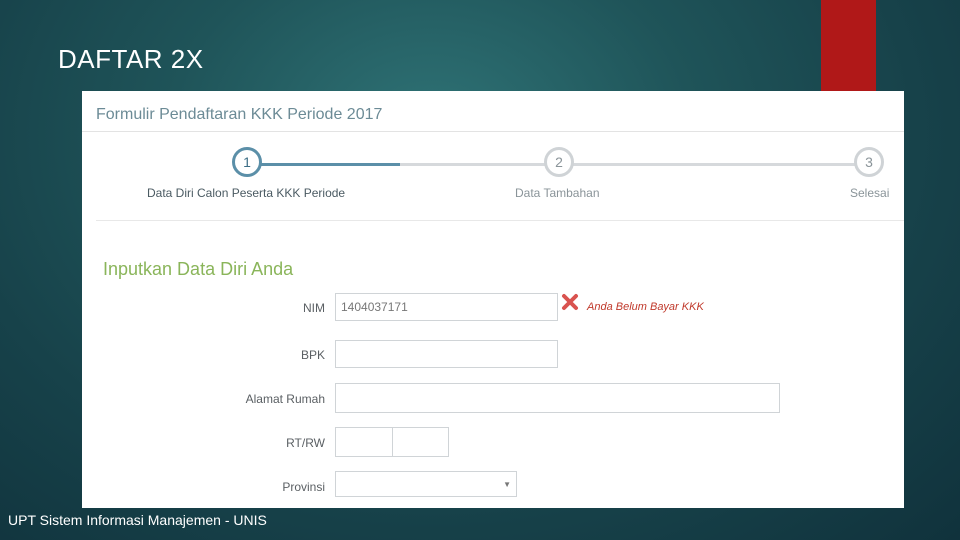  What do you see at coordinates (285, 399) in the screenshot?
I see `alamat-label: Alamat Rumah` at bounding box center [285, 399].